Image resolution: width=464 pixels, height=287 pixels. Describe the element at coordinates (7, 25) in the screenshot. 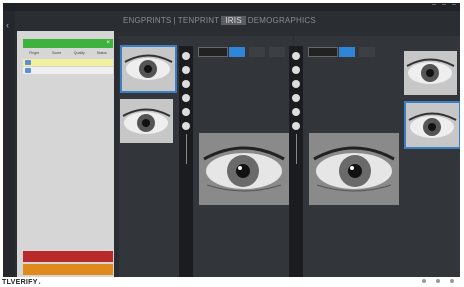

I see `back-arrow-icon: ‹` at that location.